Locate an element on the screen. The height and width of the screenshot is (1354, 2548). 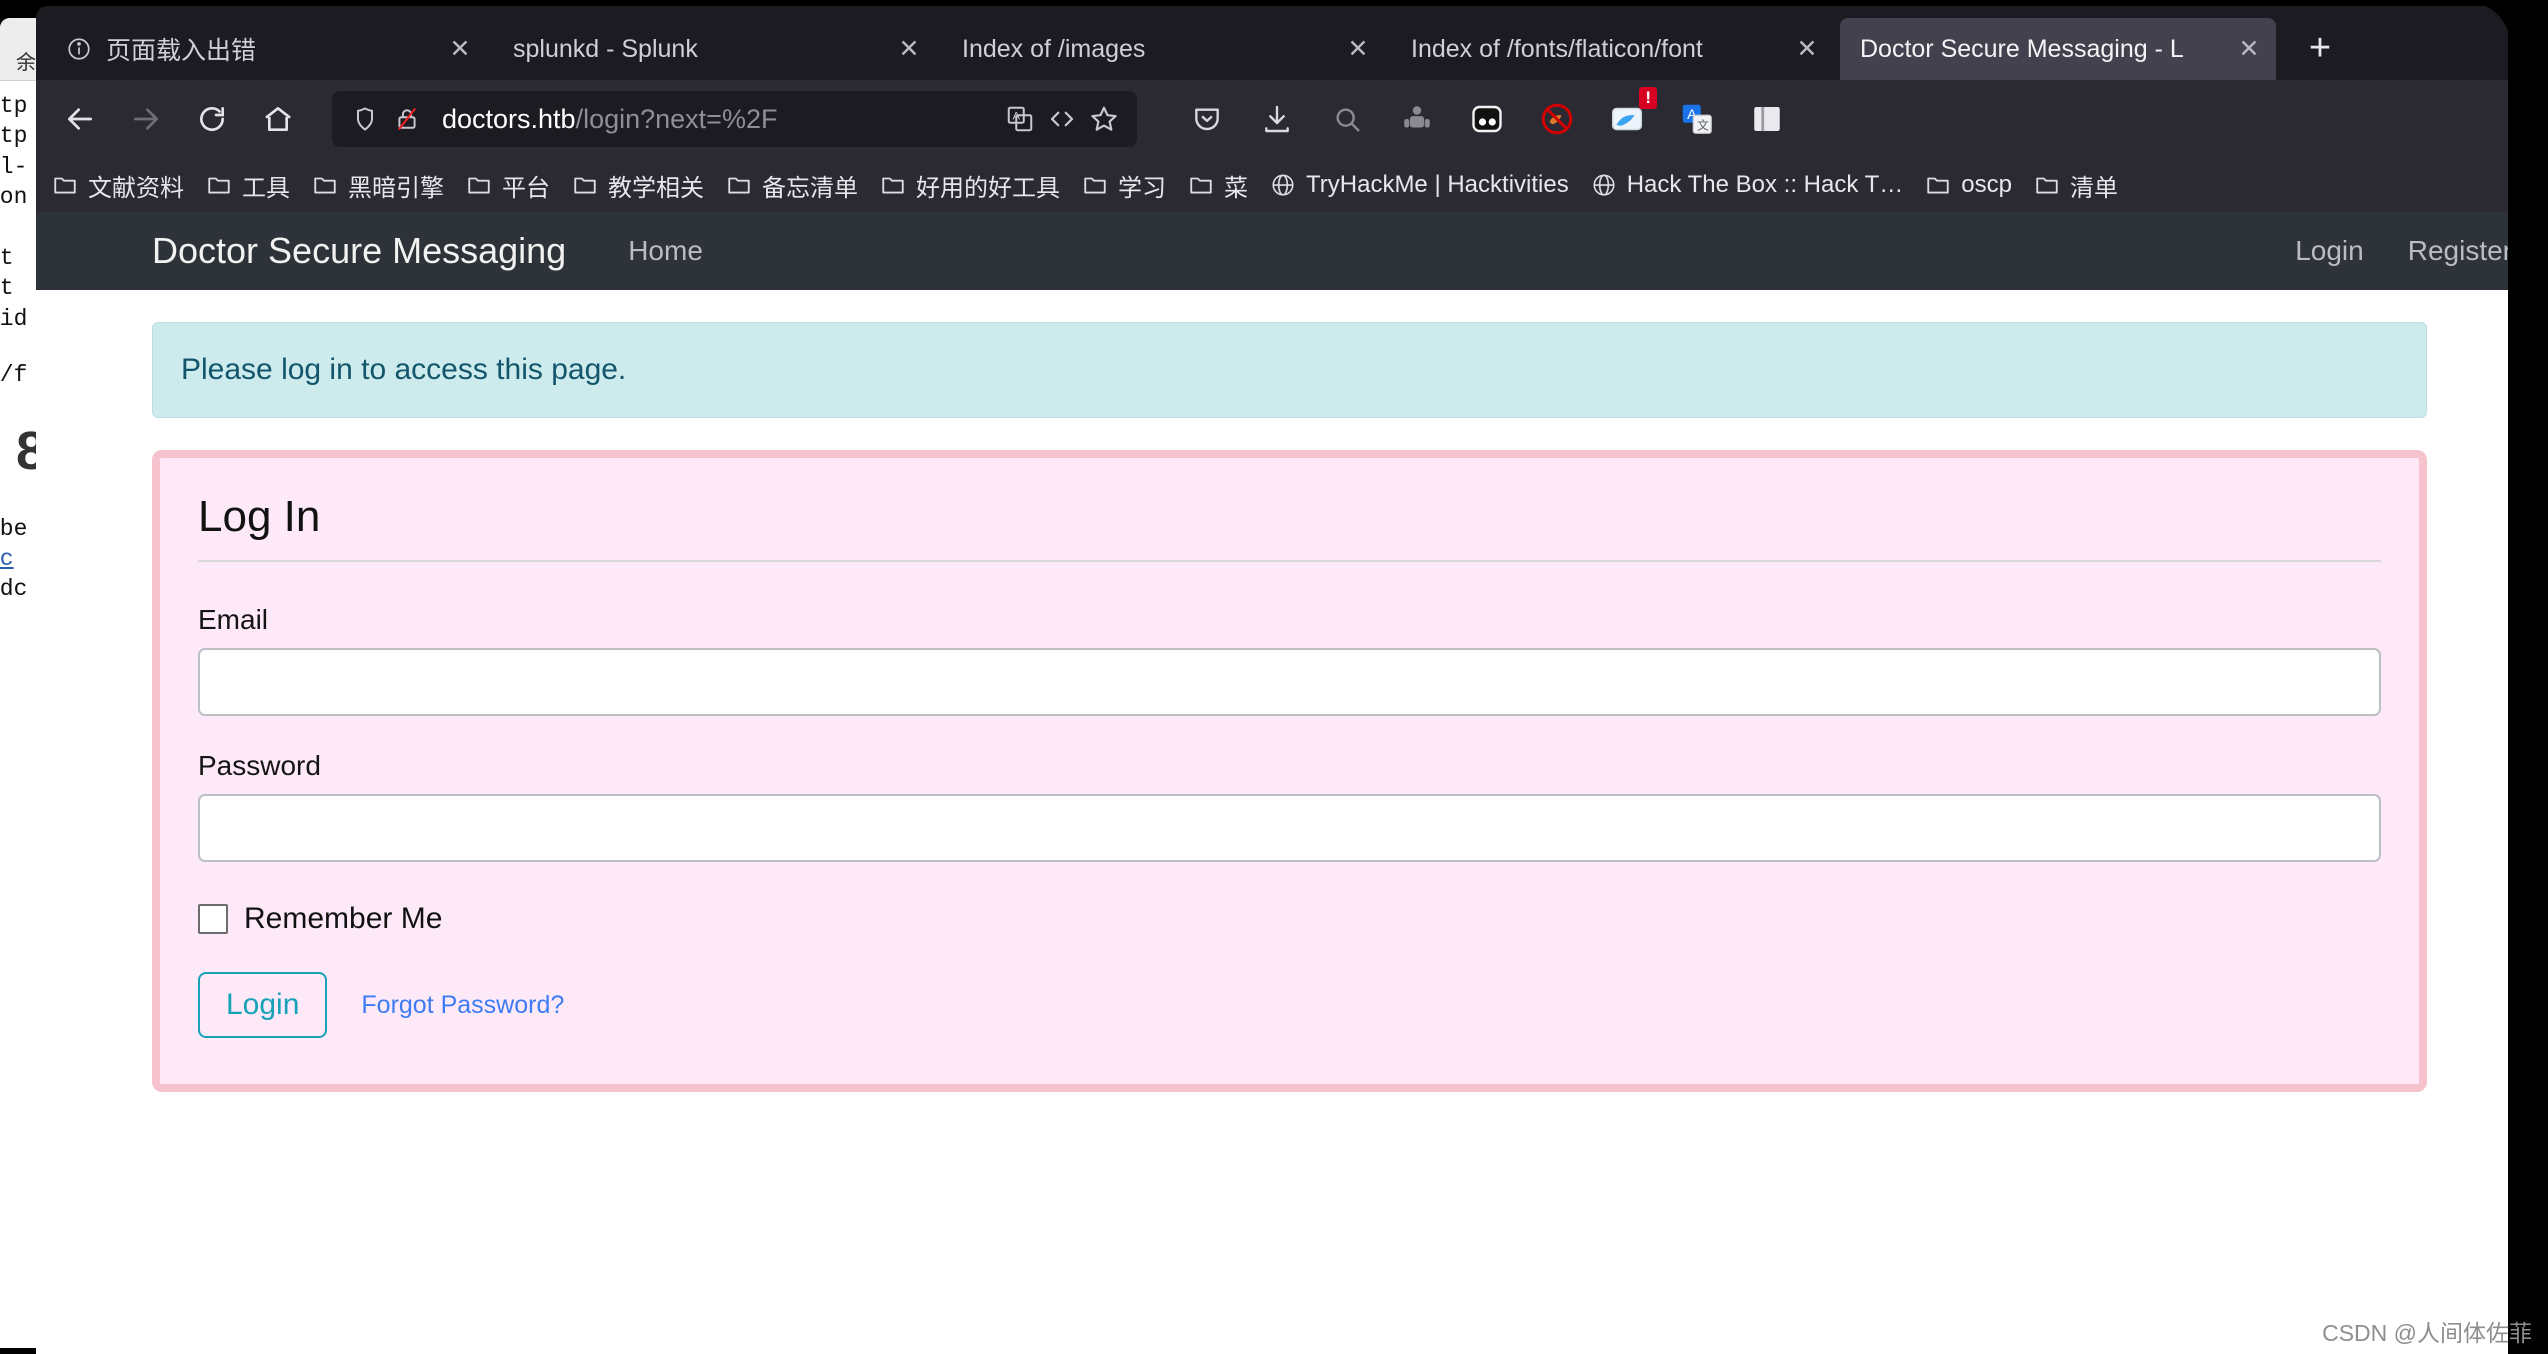
url-text: doctors.htb/login?next=%2F is located at coordinates (720, 119).